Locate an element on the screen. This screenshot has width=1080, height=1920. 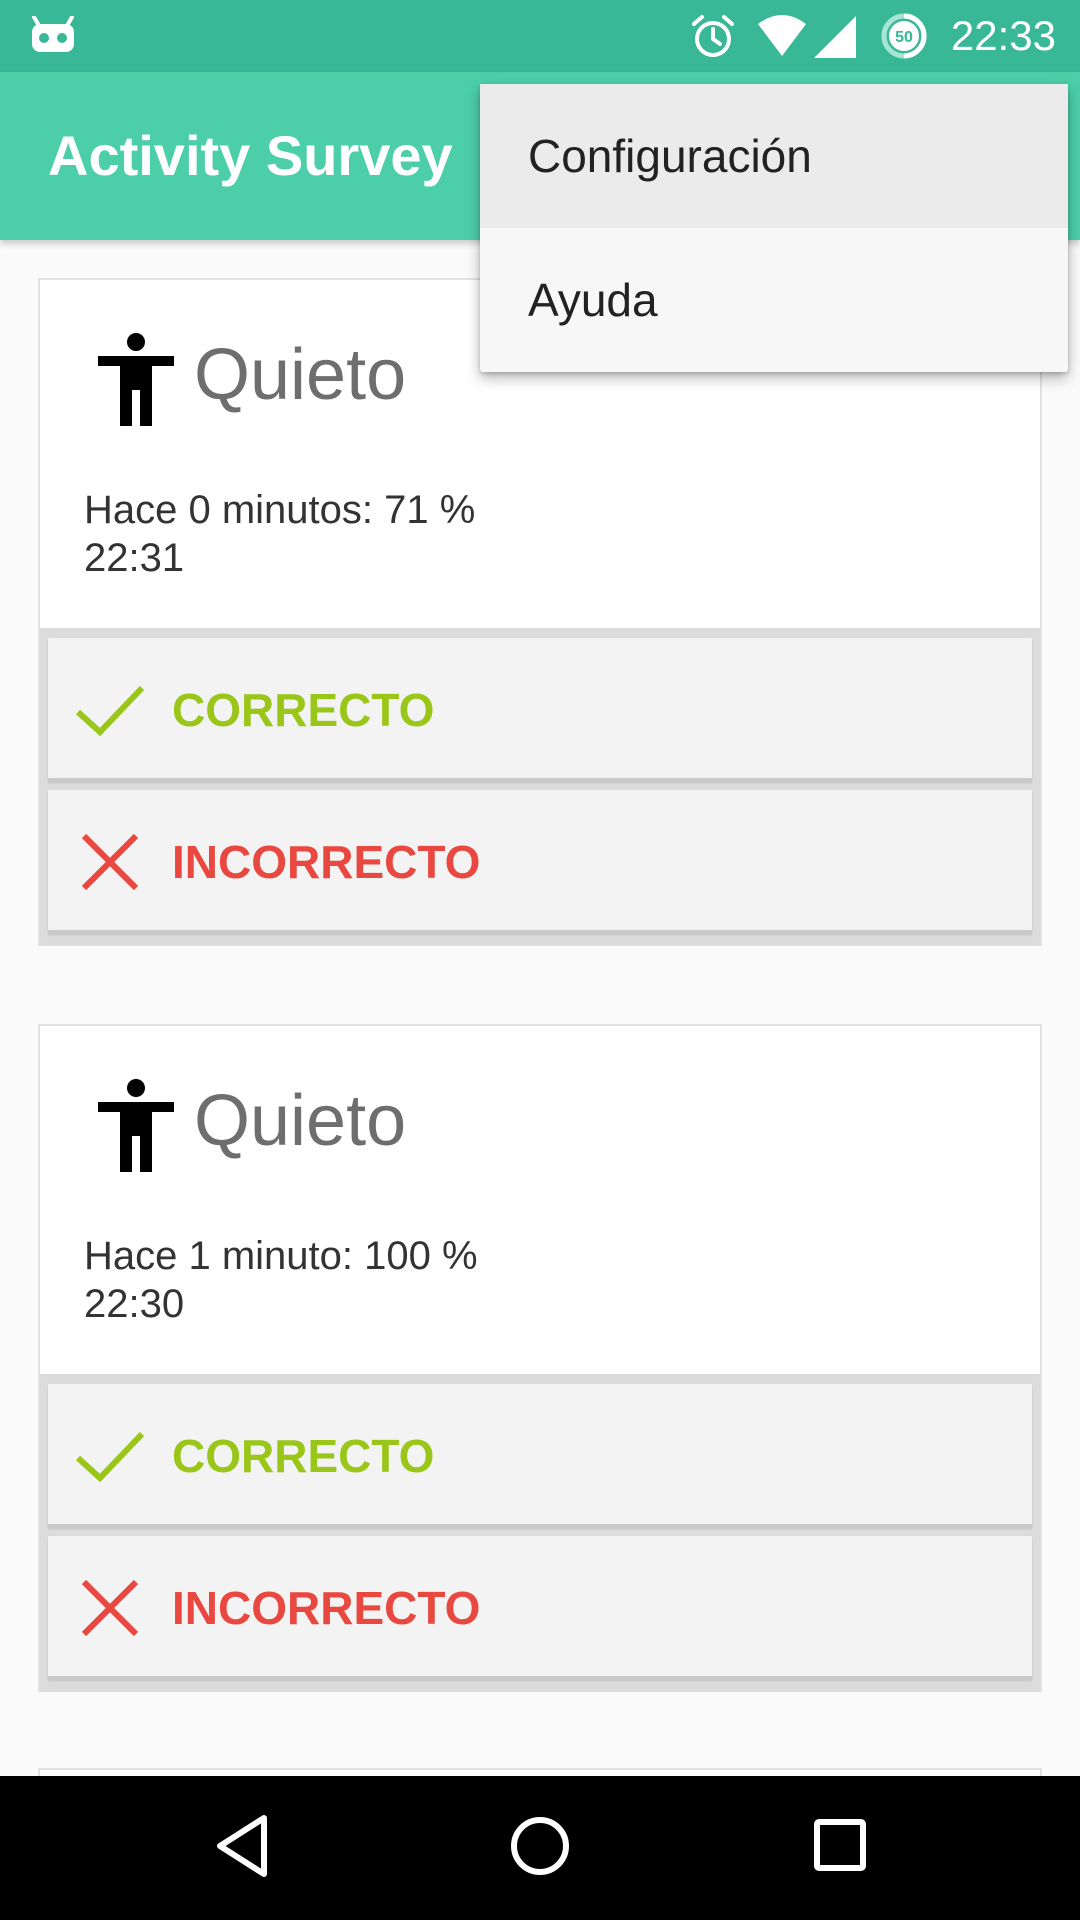
svg-text: 50 is located at coordinates (904, 37).